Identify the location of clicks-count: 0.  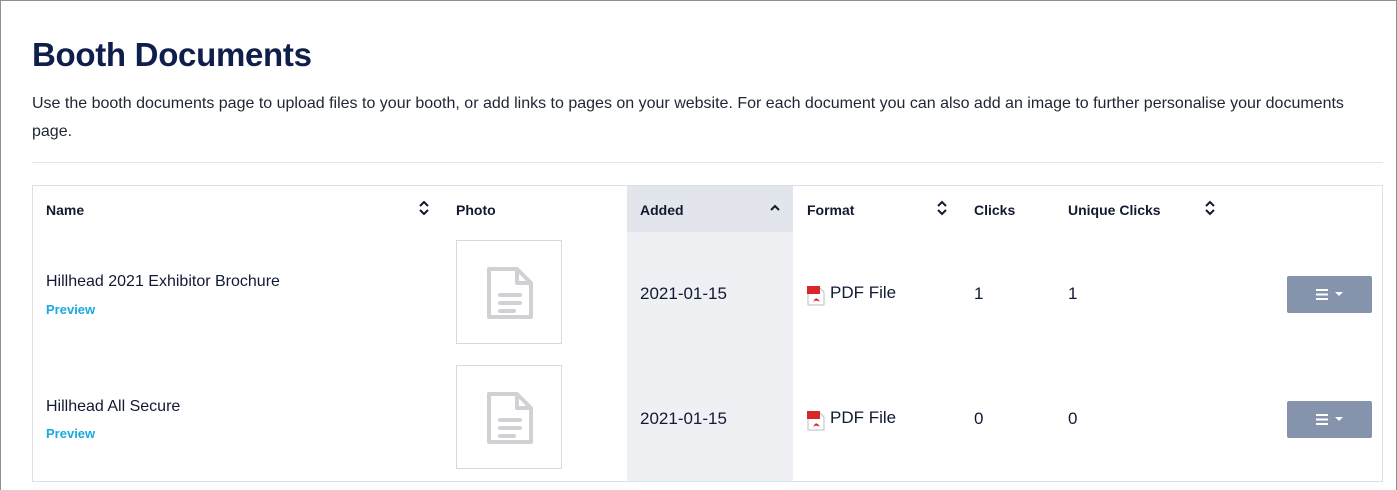
(979, 418).